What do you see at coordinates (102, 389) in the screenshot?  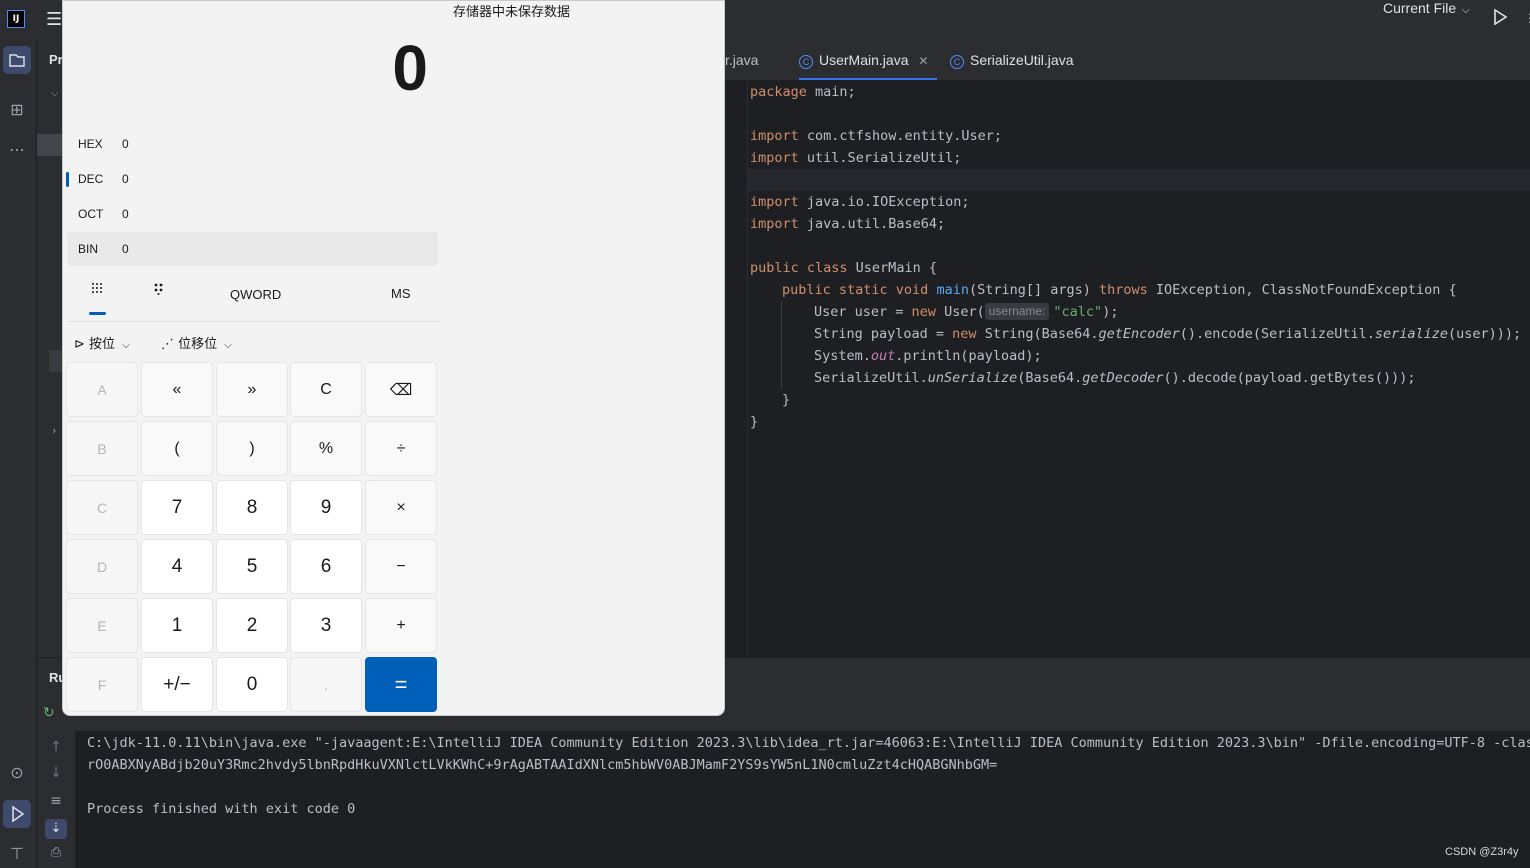 I see `key-a: A` at bounding box center [102, 389].